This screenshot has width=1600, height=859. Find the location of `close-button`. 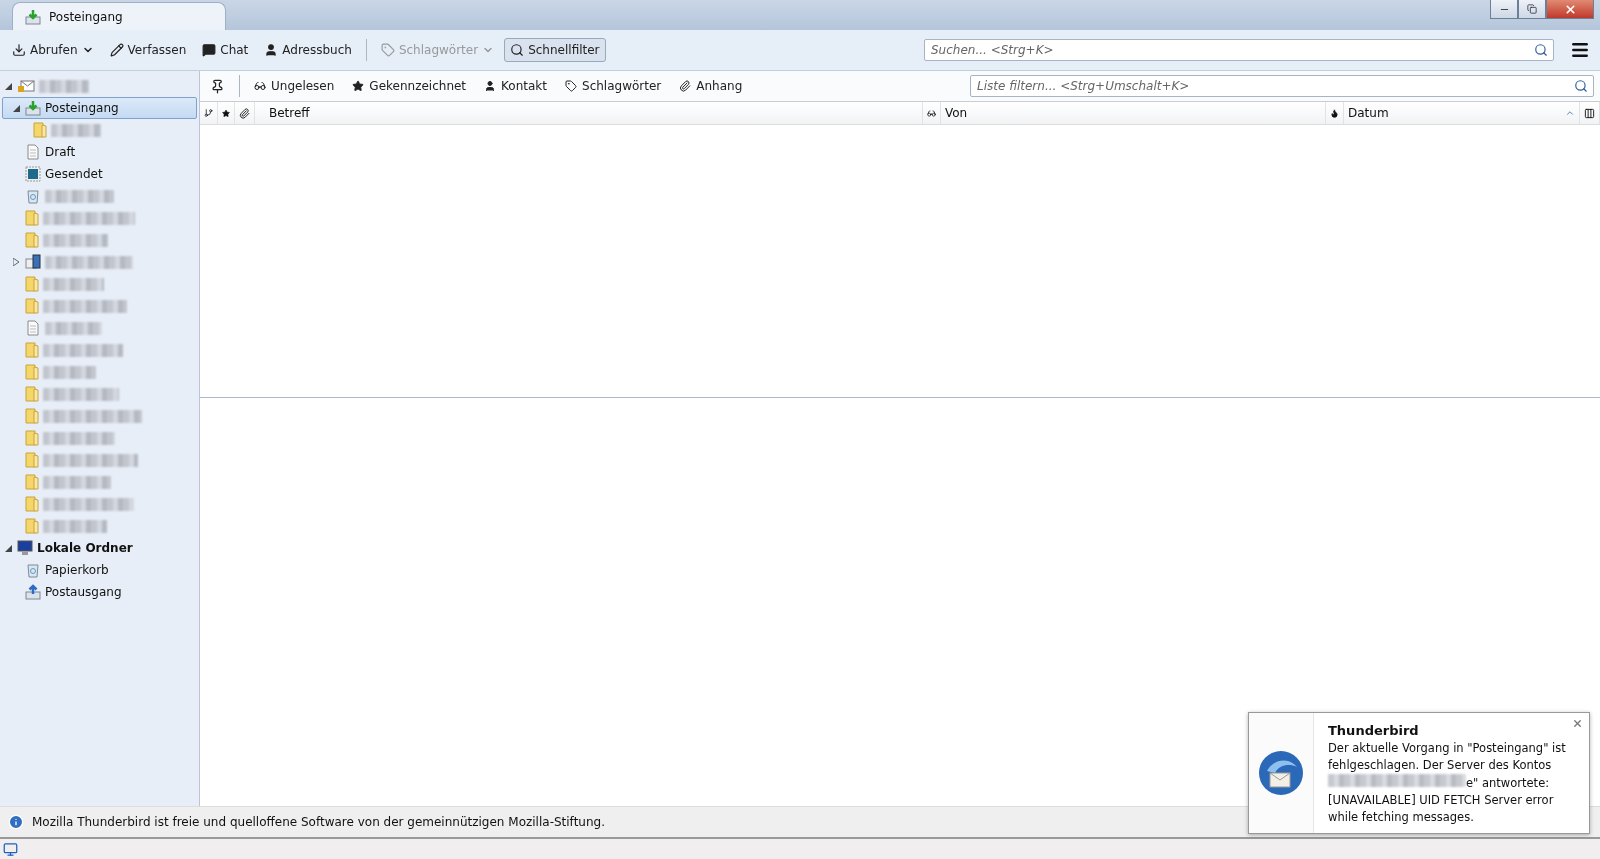

close-button is located at coordinates (1570, 9).